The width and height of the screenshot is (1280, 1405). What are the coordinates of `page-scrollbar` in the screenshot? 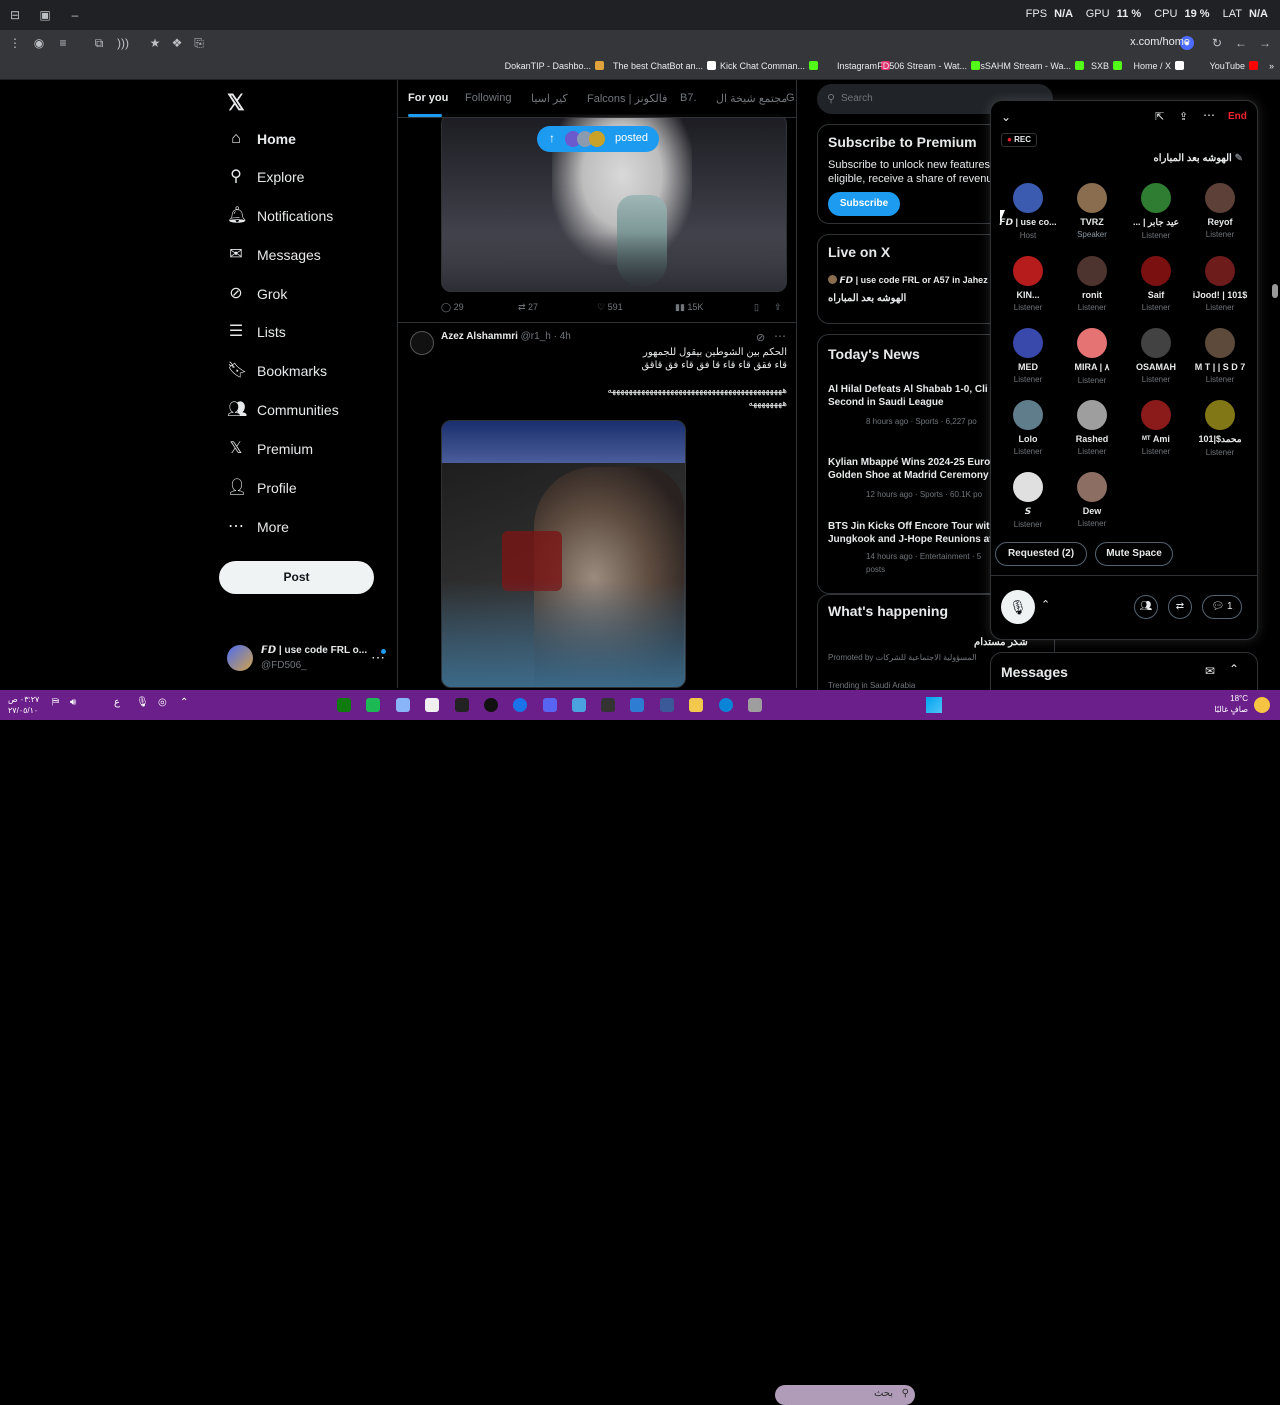 It's located at (1275, 291).